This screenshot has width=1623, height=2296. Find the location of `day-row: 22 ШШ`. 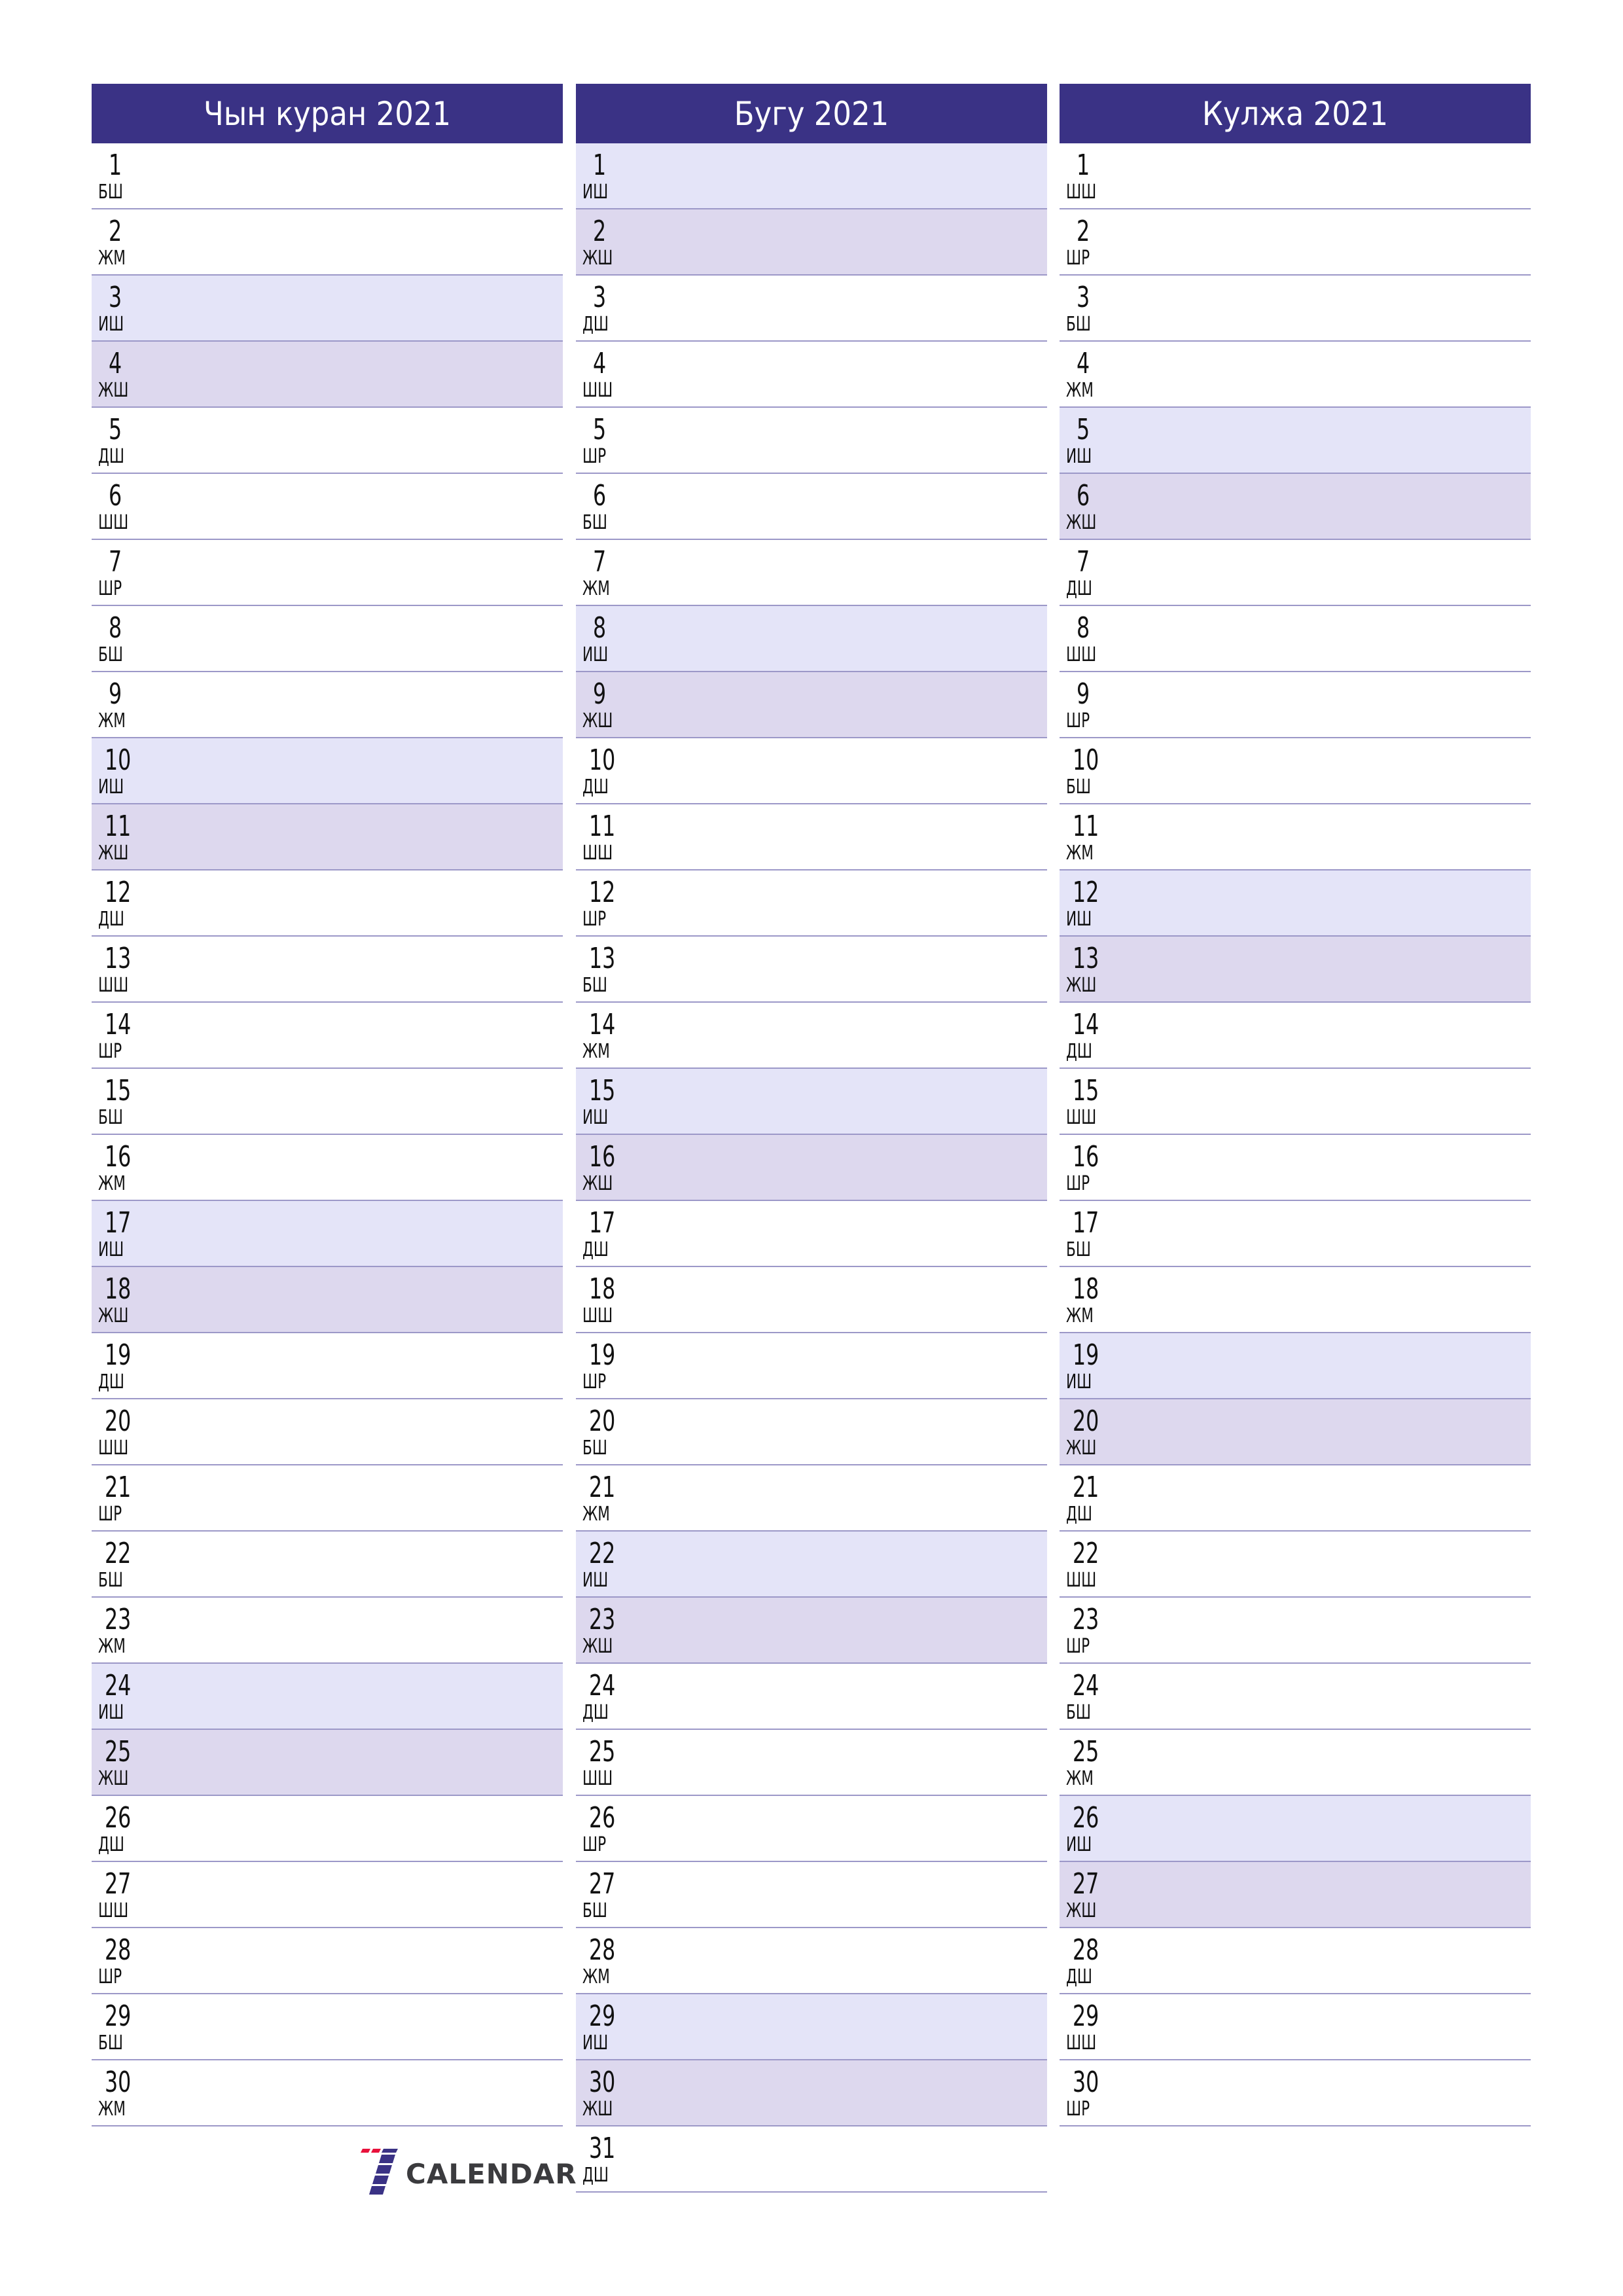

day-row: 22 ШШ is located at coordinates (1295, 1565).